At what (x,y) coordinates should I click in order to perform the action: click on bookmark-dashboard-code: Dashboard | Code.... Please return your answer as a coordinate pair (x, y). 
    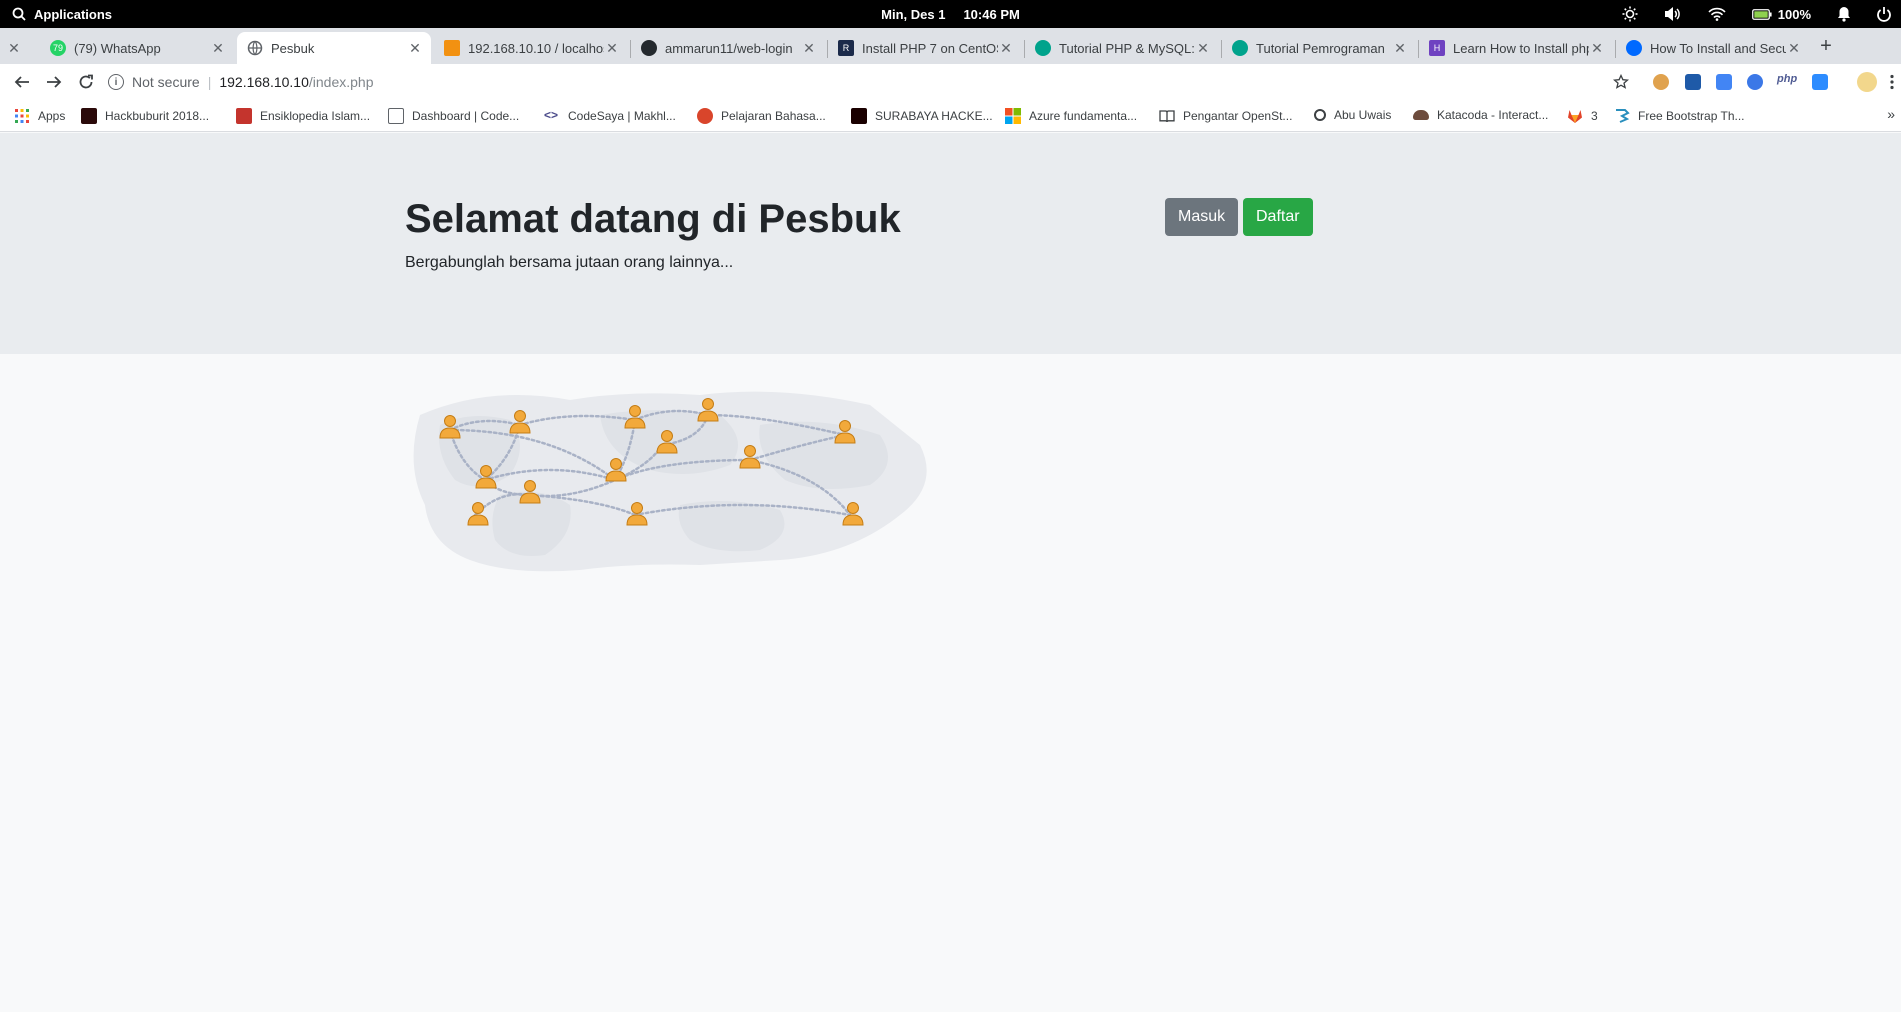
    Looking at the image, I should click on (453, 116).